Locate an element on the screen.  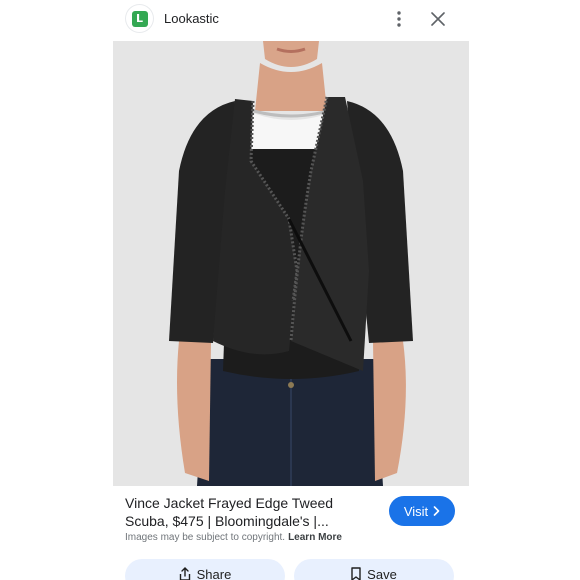
visit-button: Visit is located at coordinates (422, 511).